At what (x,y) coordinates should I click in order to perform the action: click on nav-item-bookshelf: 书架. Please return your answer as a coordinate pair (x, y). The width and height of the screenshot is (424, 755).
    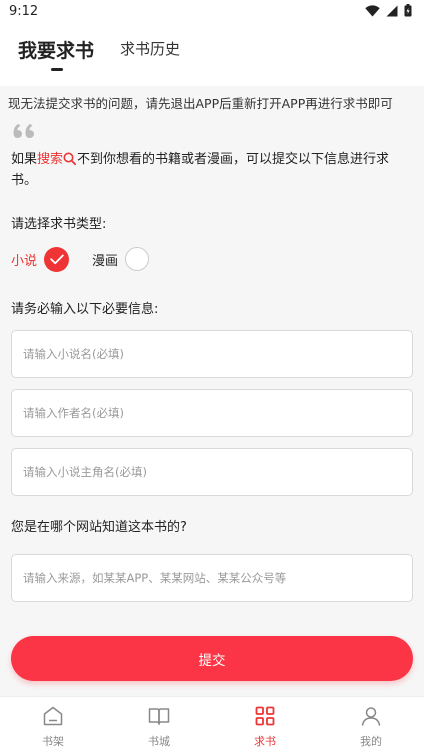
    Looking at the image, I should click on (53, 726).